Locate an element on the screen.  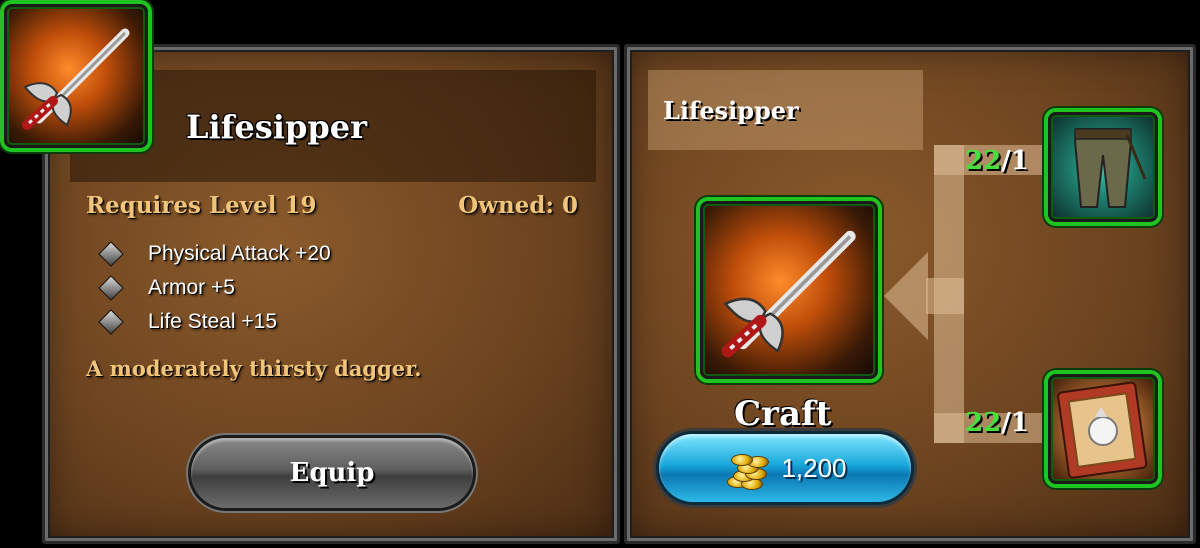
gold-coins-icon is located at coordinates (746, 469).